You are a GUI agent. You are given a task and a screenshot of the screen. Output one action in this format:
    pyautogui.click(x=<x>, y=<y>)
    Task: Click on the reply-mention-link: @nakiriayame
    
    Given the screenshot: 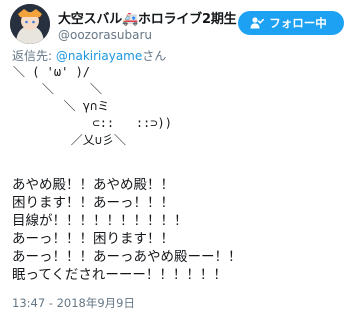 What is the action you would take?
    pyautogui.click(x=99, y=56)
    